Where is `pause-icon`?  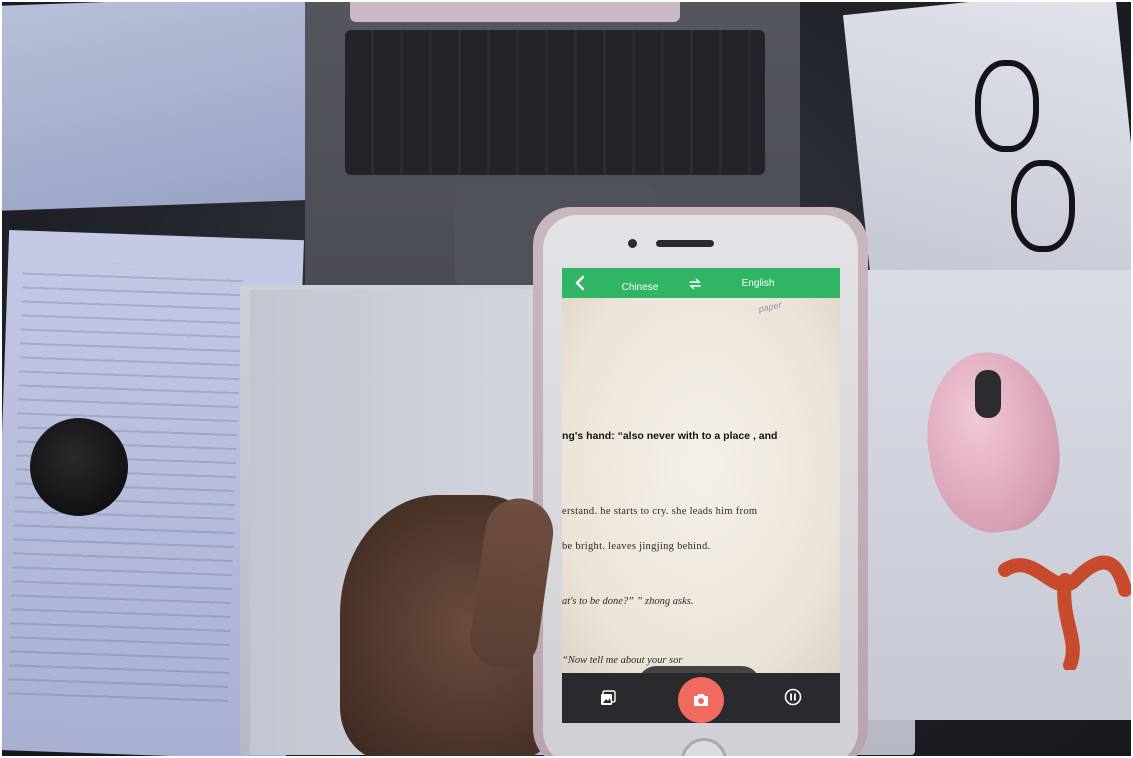
pause-icon is located at coordinates (793, 697).